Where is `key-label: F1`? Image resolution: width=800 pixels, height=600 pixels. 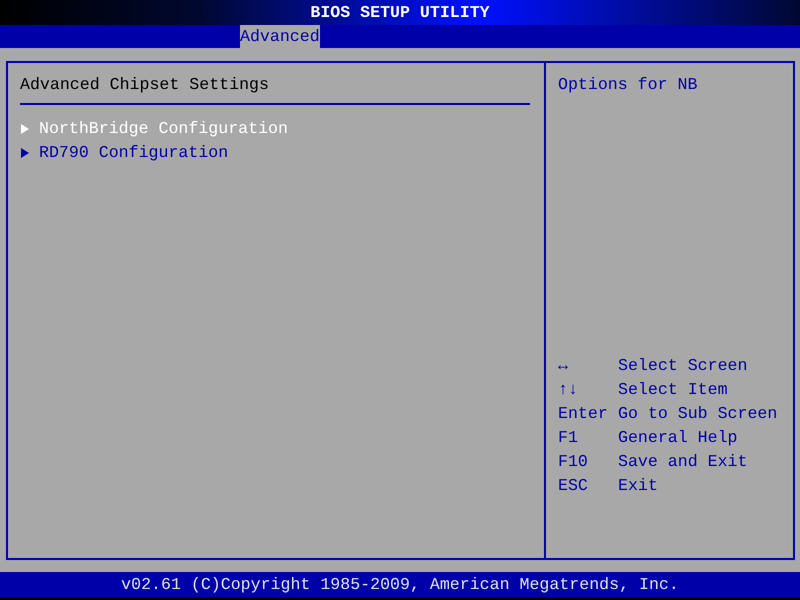 key-label: F1 is located at coordinates (568, 438).